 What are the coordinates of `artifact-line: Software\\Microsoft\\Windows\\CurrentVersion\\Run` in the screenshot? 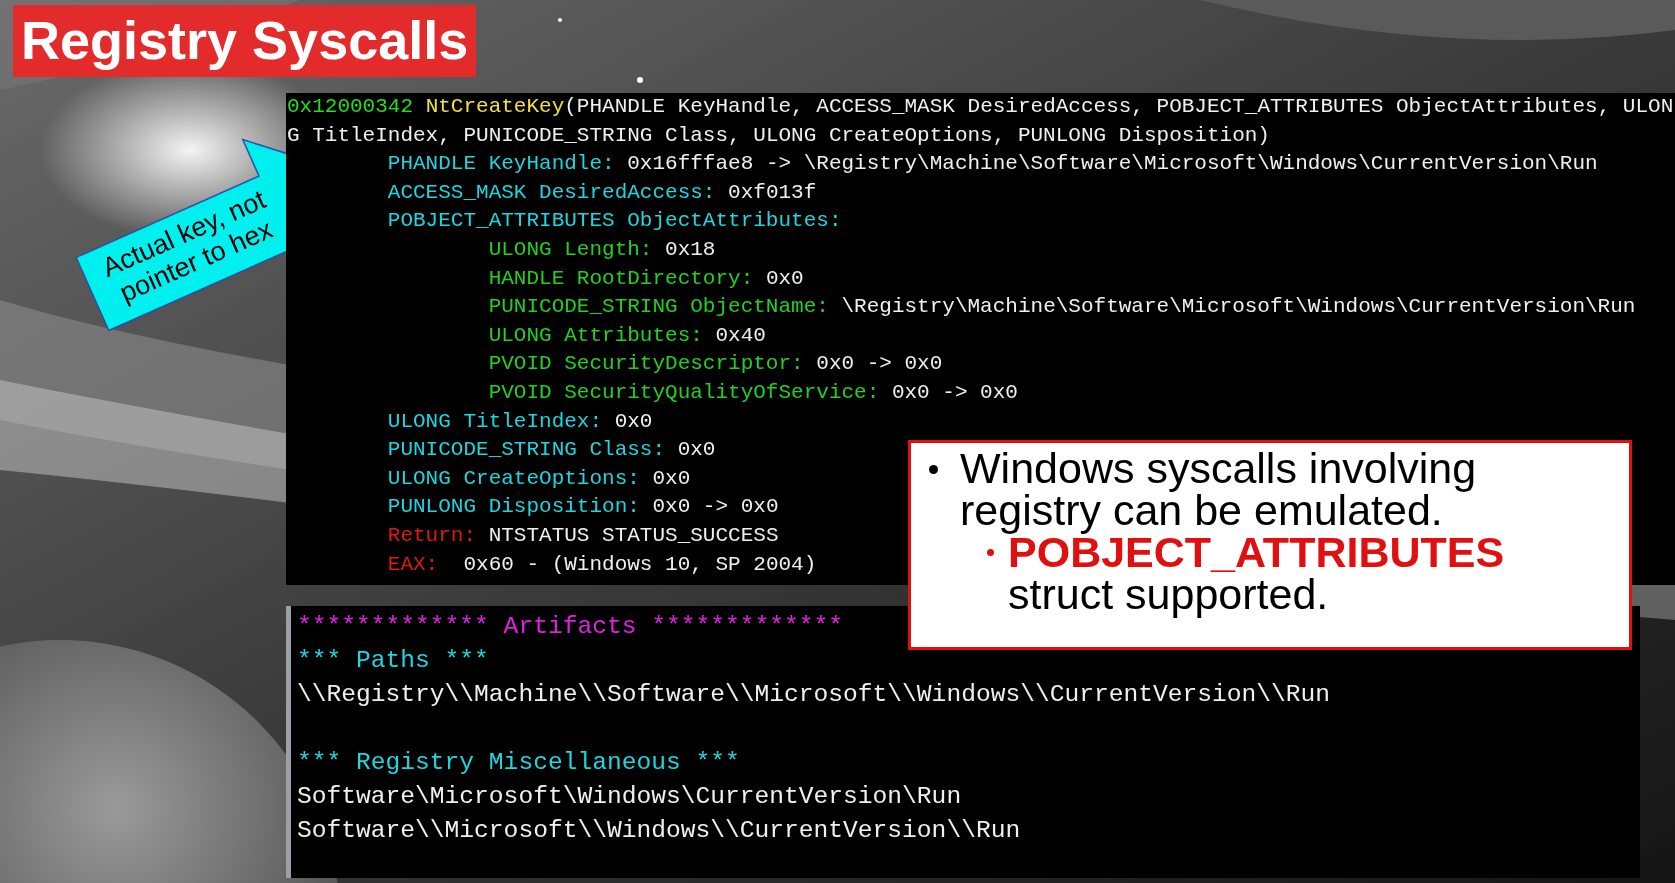 It's located at (659, 831).